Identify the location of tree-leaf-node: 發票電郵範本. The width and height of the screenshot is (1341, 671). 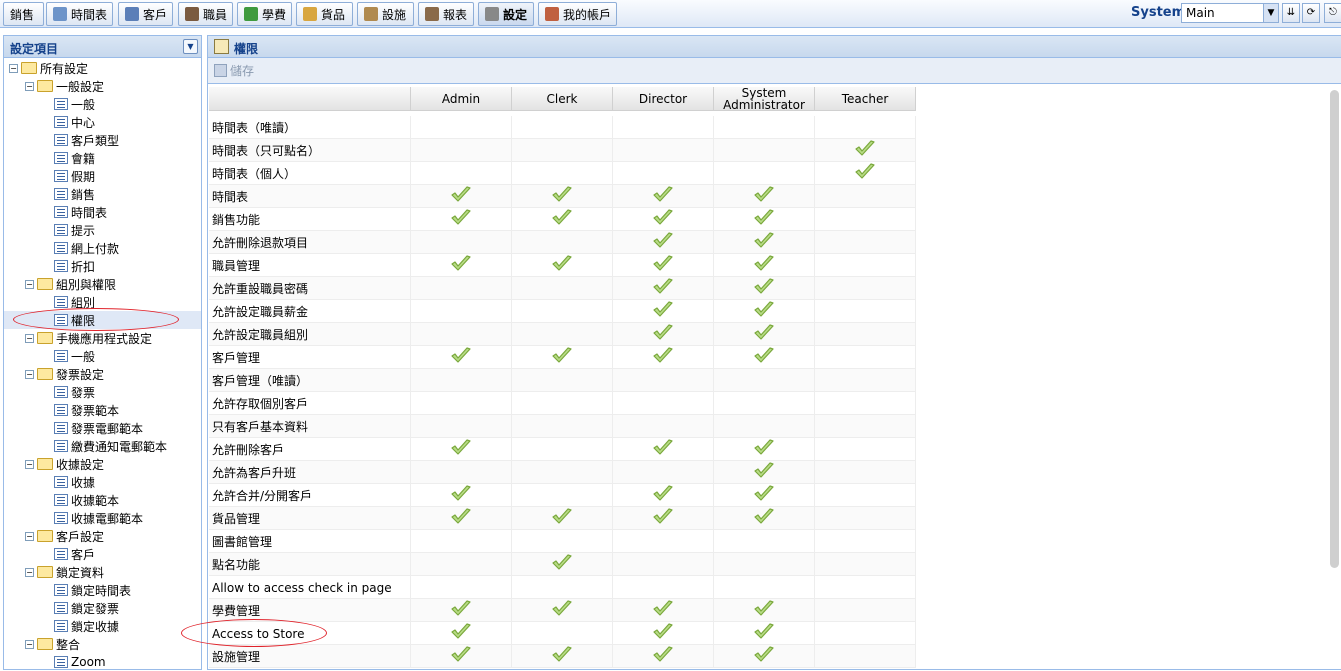
(102, 428).